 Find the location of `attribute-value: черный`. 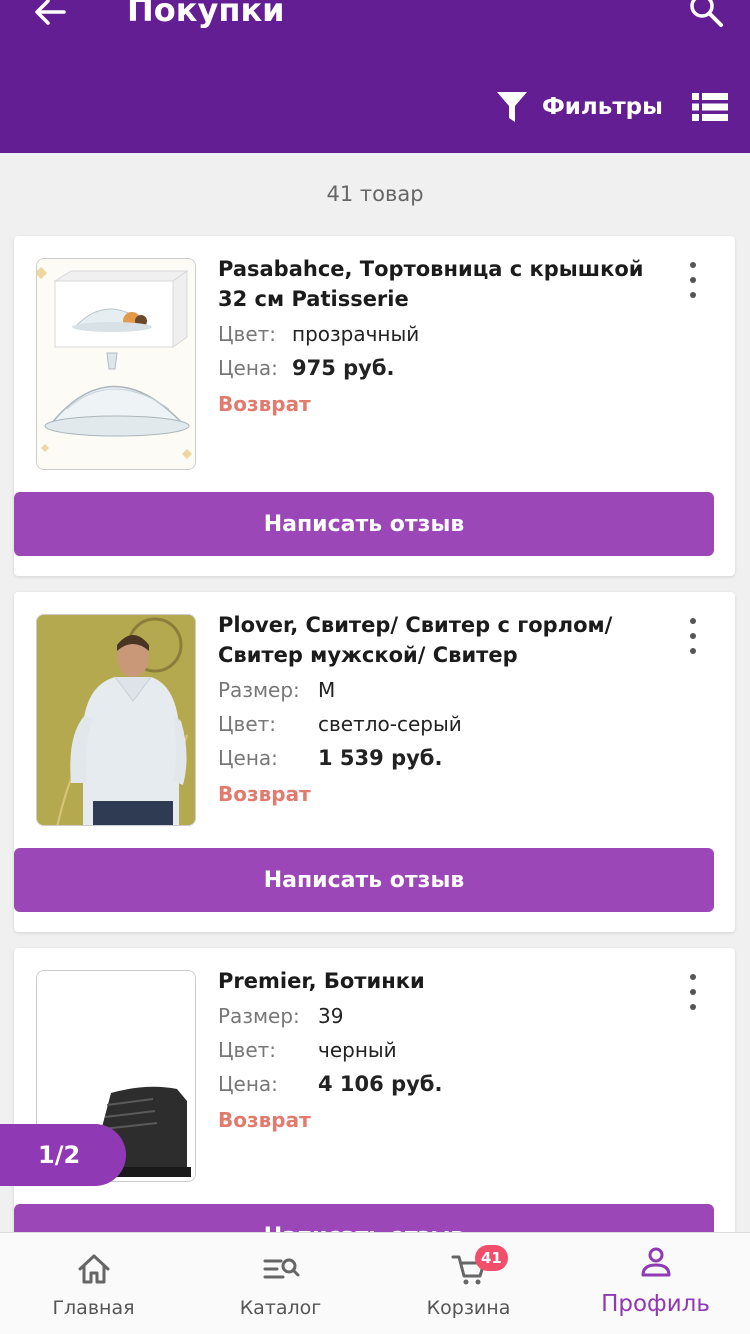

attribute-value: черный is located at coordinates (357, 1050).